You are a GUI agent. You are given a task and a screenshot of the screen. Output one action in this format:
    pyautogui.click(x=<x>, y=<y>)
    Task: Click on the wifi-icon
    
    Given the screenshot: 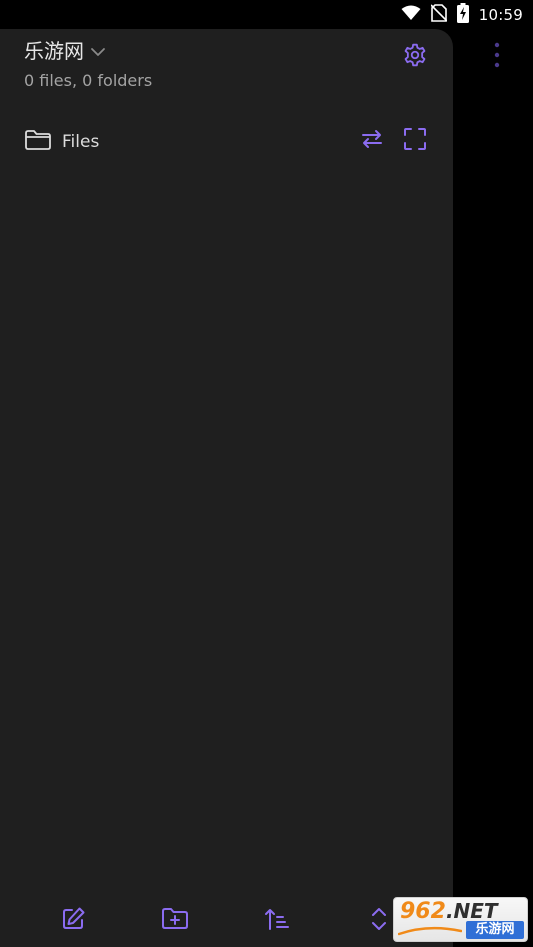 What is the action you would take?
    pyautogui.click(x=411, y=15)
    